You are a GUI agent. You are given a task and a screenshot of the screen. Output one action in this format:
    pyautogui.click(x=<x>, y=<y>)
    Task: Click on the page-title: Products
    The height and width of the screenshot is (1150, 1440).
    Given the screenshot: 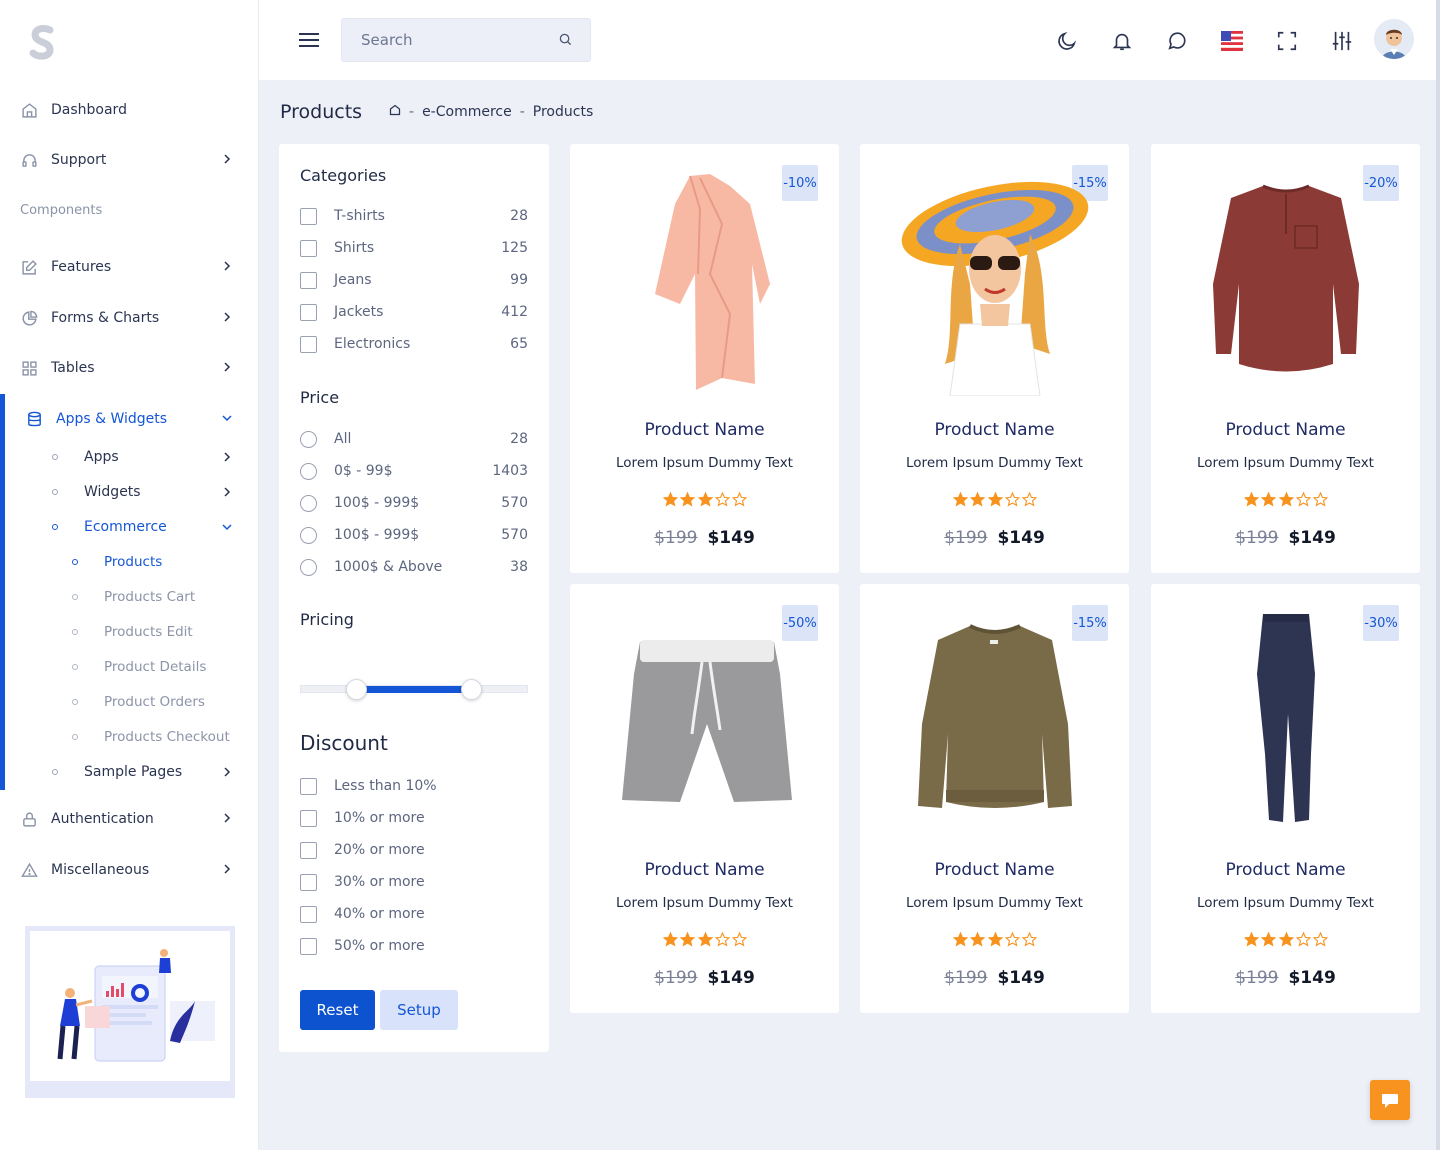 What is the action you would take?
    pyautogui.click(x=321, y=112)
    